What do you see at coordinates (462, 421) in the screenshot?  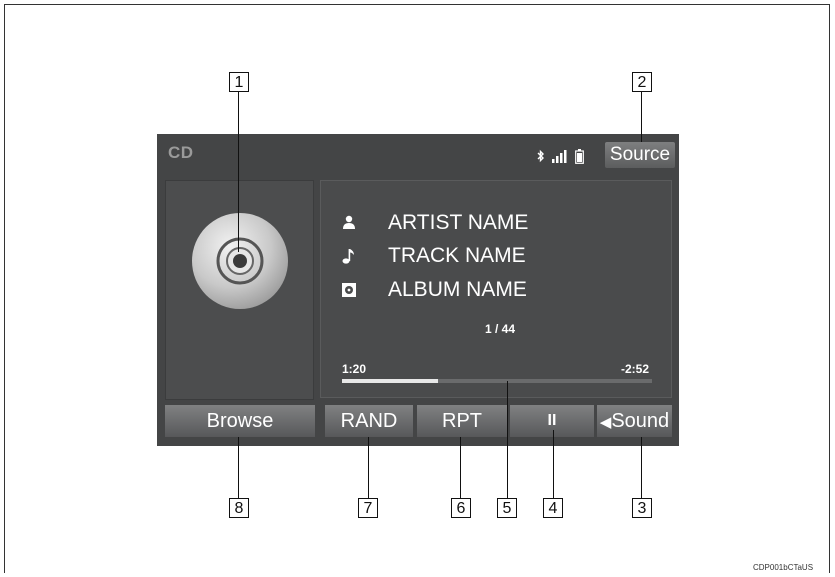 I see `repeat-button: RPT` at bounding box center [462, 421].